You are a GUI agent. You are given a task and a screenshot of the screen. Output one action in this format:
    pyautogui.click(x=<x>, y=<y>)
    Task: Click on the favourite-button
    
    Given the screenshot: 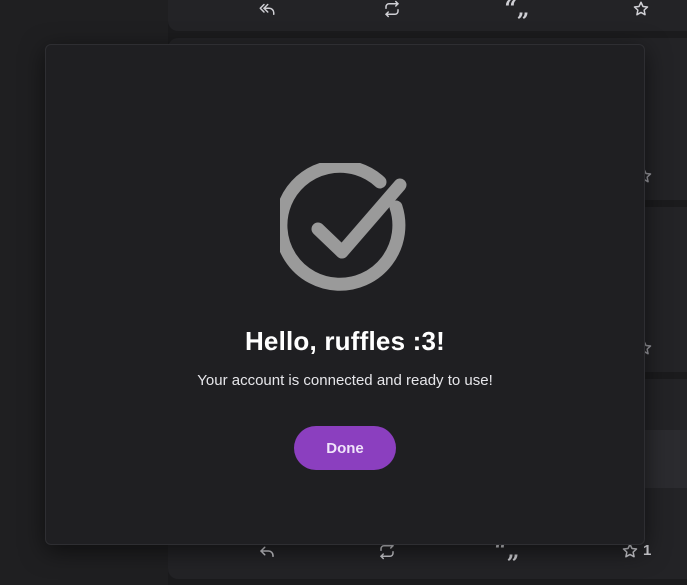 What is the action you would take?
    pyautogui.click(x=641, y=10)
    